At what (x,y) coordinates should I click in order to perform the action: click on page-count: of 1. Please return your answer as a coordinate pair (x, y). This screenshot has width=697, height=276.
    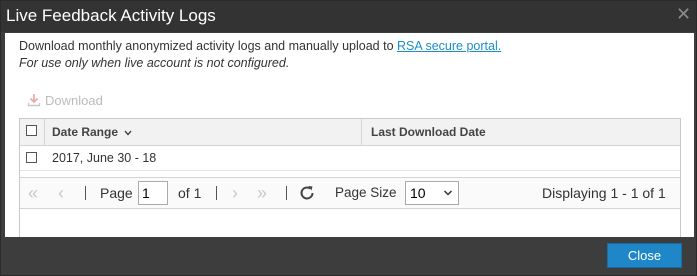
    Looking at the image, I should click on (190, 193).